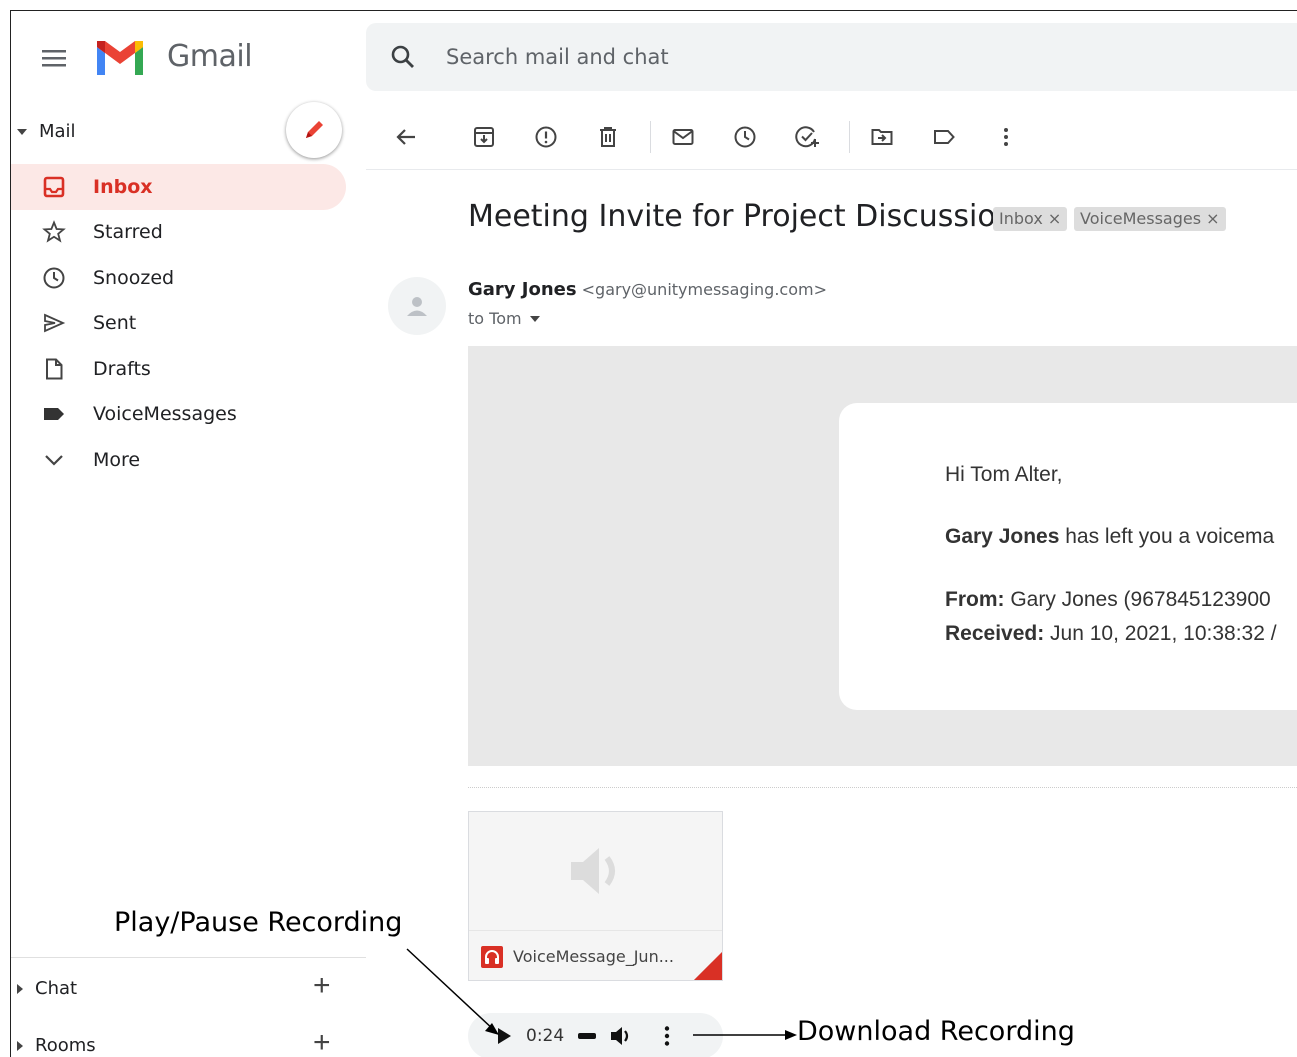 The width and height of the screenshot is (1297, 1057). I want to click on snooze-icon, so click(745, 137).